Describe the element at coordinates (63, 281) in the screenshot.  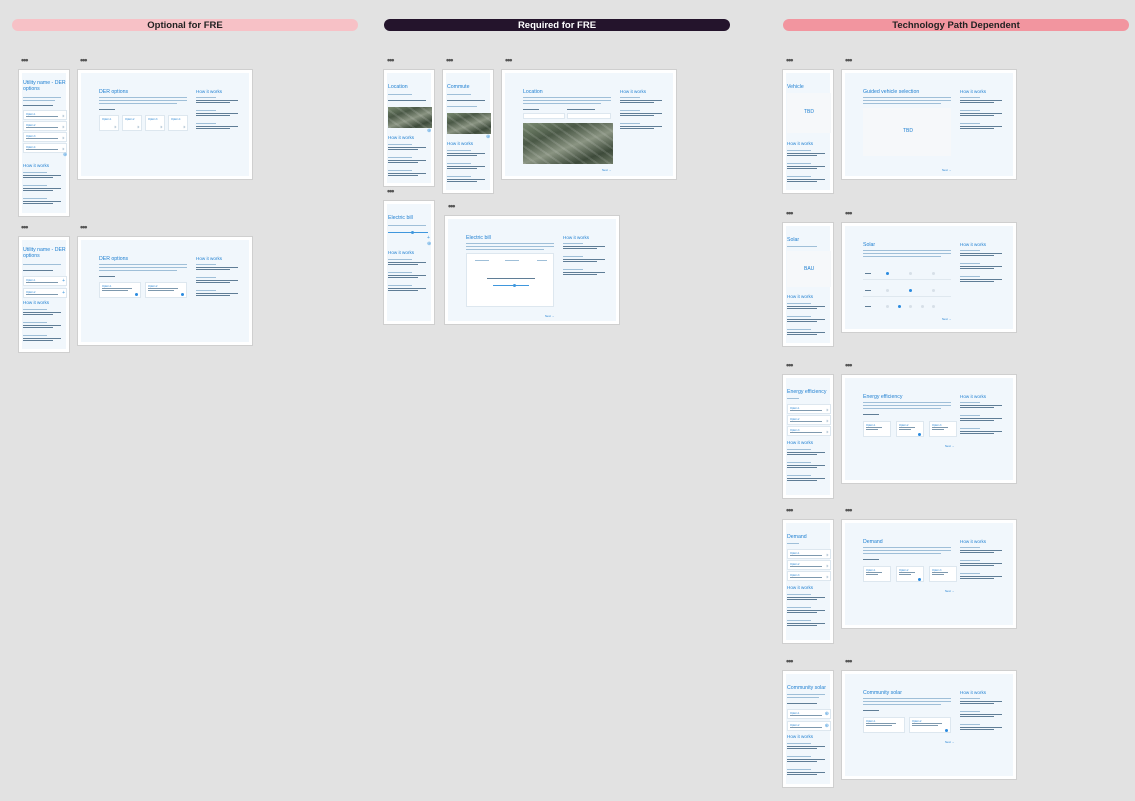
I see `add-icon: +` at that location.